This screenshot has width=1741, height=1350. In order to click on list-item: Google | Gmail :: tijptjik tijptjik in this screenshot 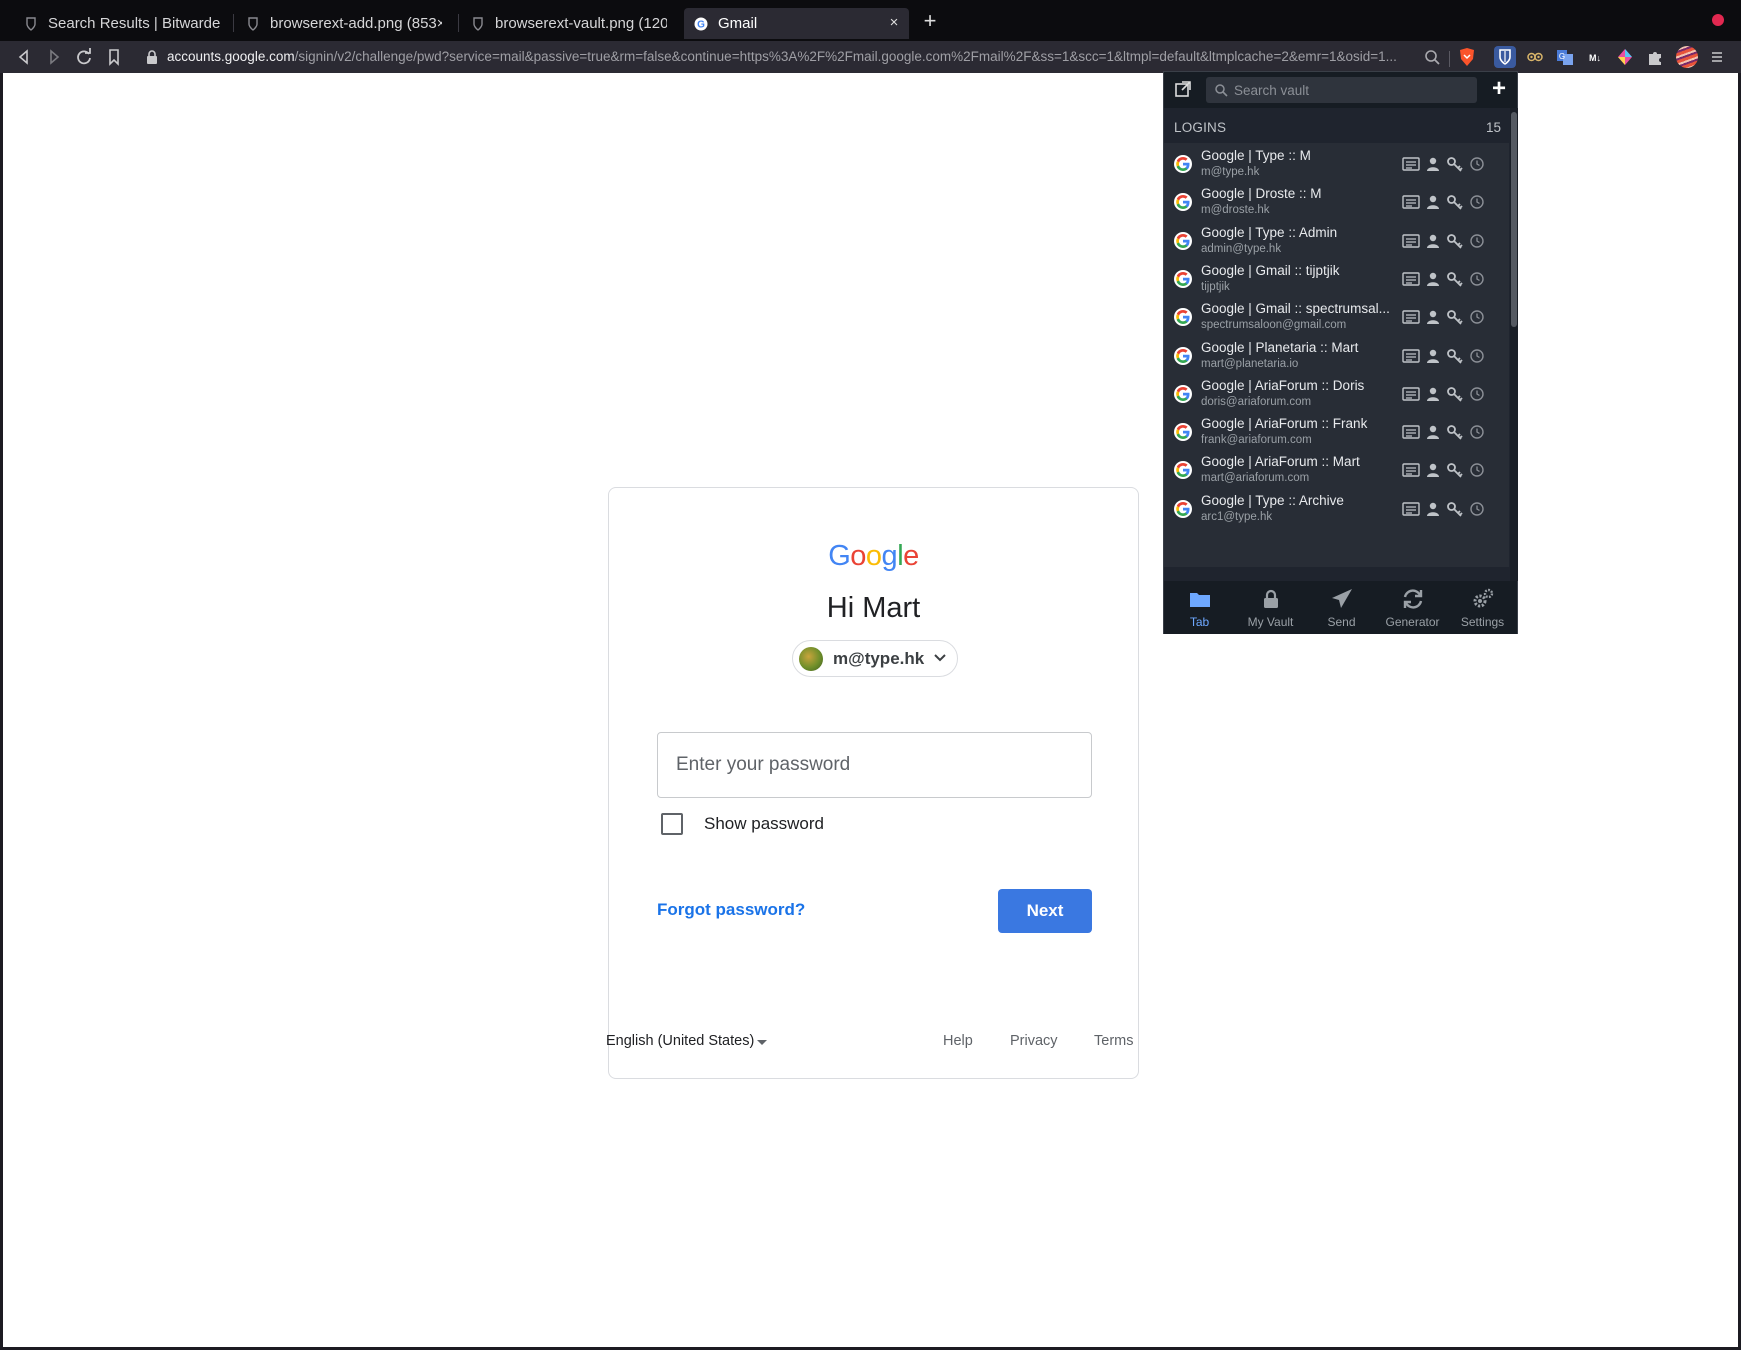, I will do `click(1336, 278)`.